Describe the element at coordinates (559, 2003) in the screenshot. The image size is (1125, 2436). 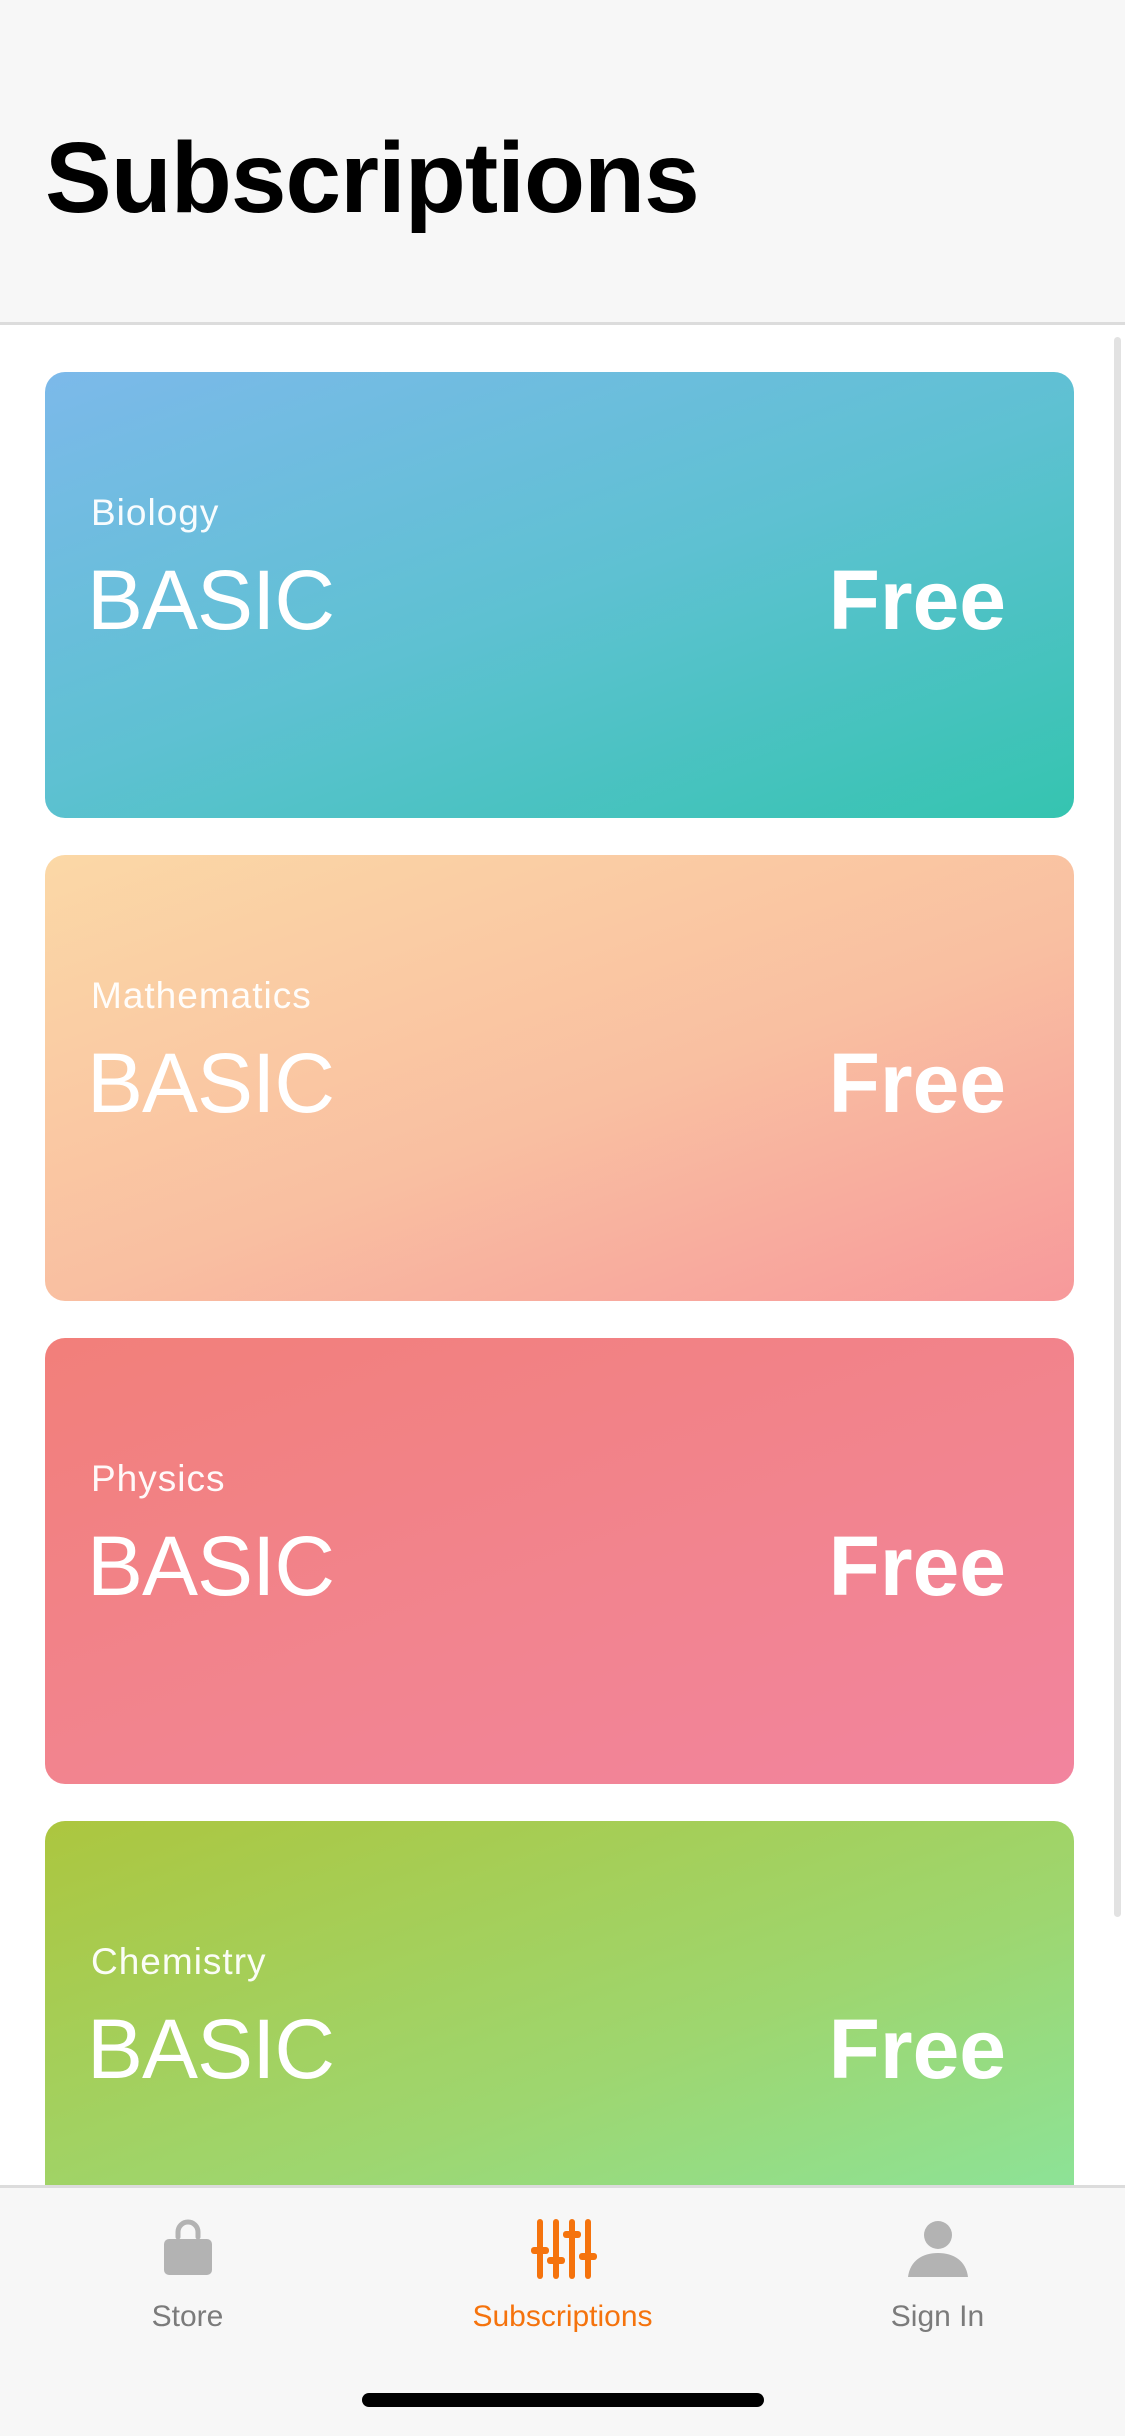
I see `subscription-card-chemistry: Chemistry BASIC Free` at that location.